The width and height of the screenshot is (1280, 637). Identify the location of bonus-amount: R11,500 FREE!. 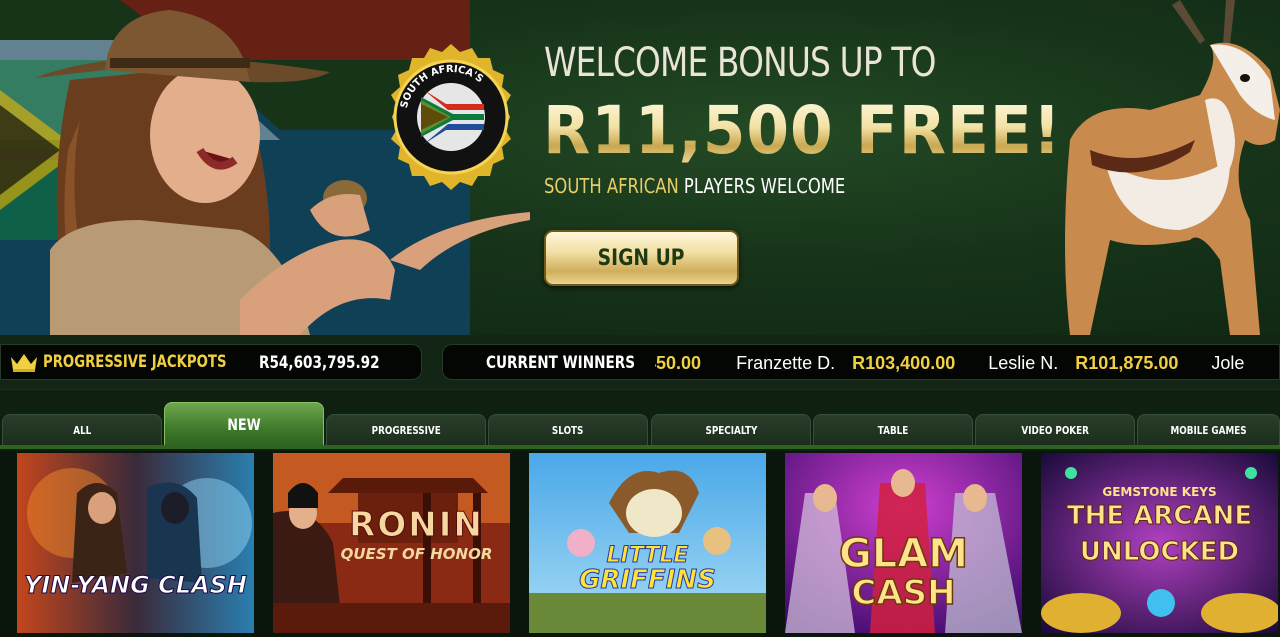
(802, 130).